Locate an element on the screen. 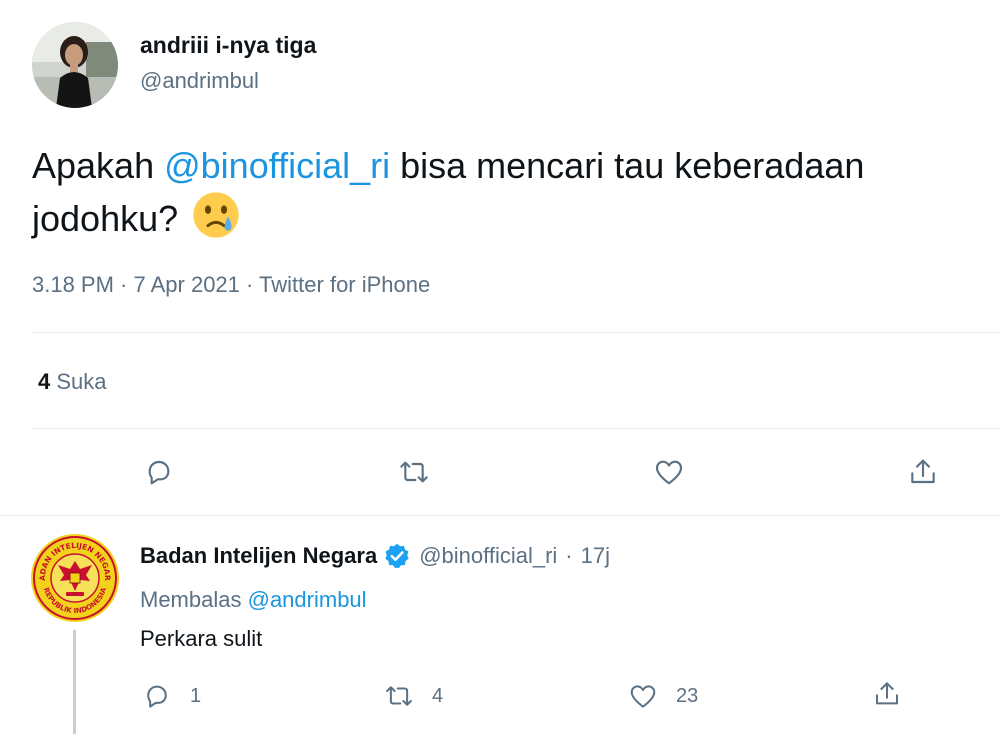 The image size is (1000, 734). likes-summary: 4 Suka is located at coordinates (72, 382).